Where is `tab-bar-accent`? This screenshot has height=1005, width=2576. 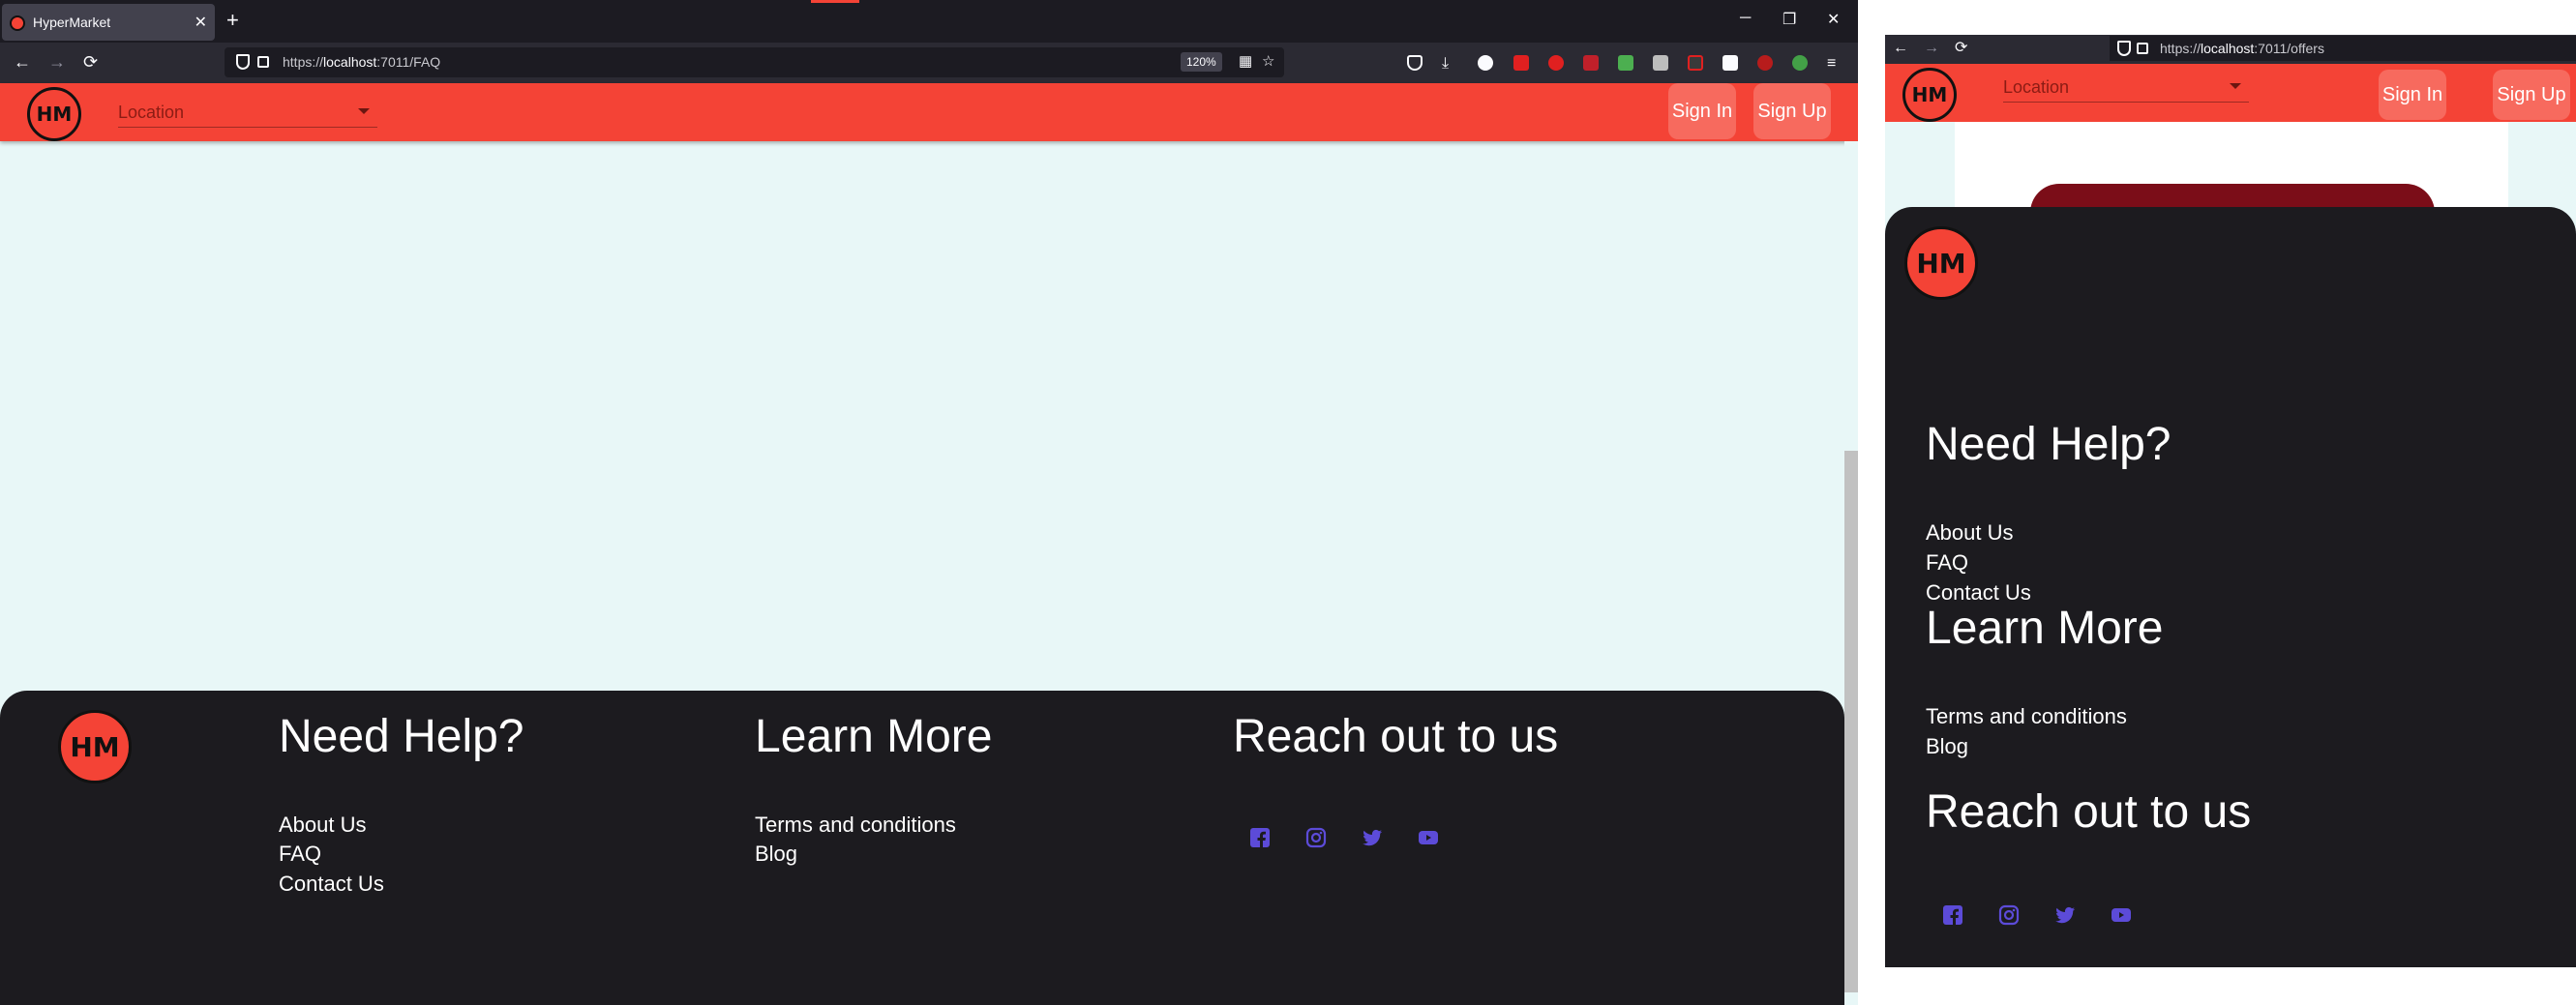 tab-bar-accent is located at coordinates (835, 1).